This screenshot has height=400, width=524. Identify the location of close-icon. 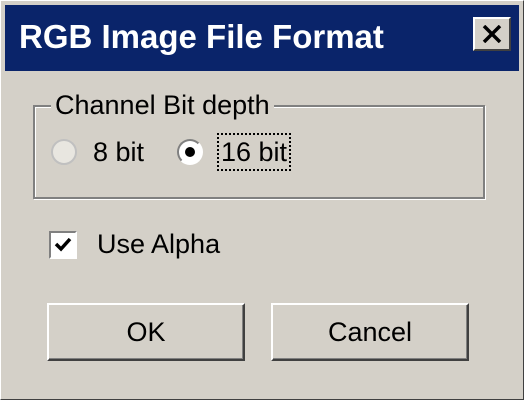
(492, 34).